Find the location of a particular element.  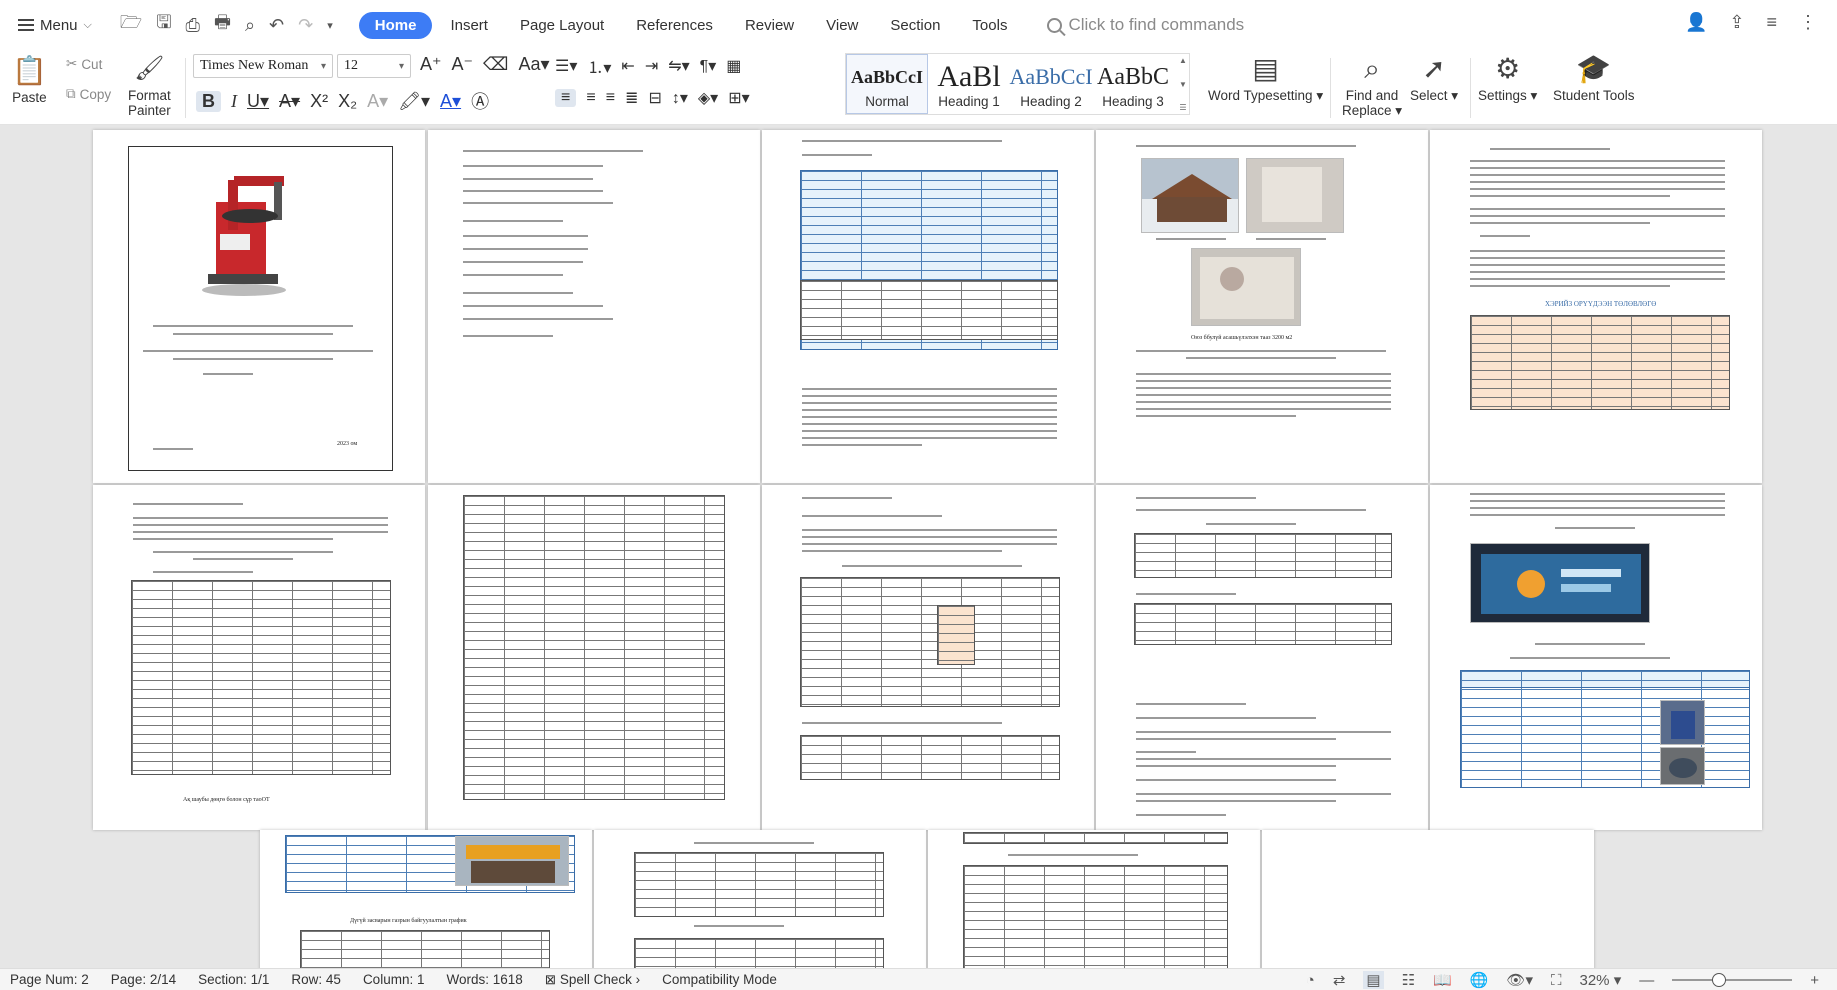

text-direction-icon: ⇋▾ is located at coordinates (678, 66).